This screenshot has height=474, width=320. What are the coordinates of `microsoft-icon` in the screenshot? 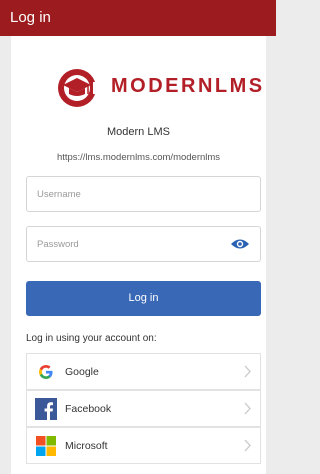 It's located at (46, 446).